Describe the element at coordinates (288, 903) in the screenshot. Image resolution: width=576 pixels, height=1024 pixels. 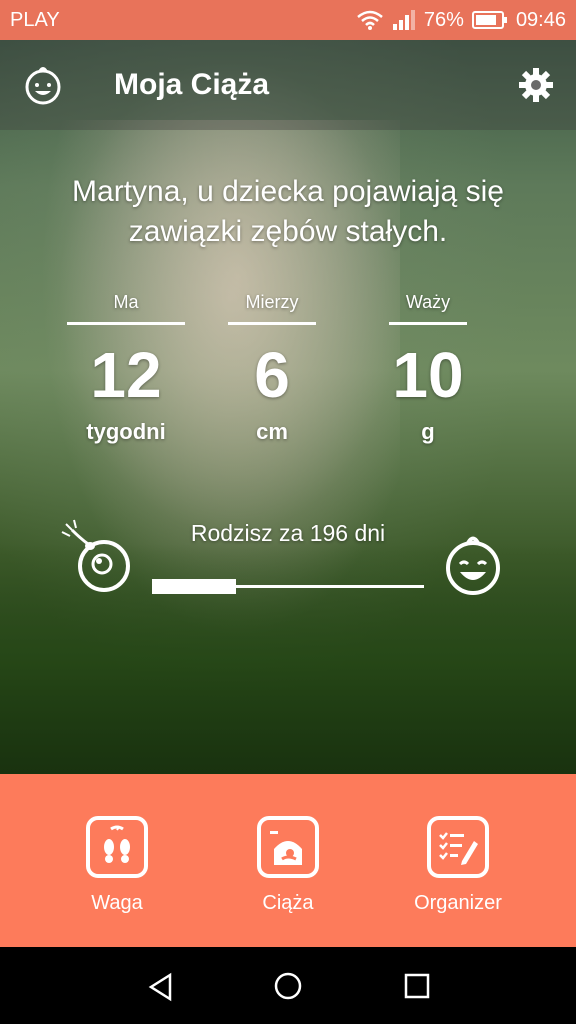
I see `nav-ciaza-label: Ciąża` at that location.